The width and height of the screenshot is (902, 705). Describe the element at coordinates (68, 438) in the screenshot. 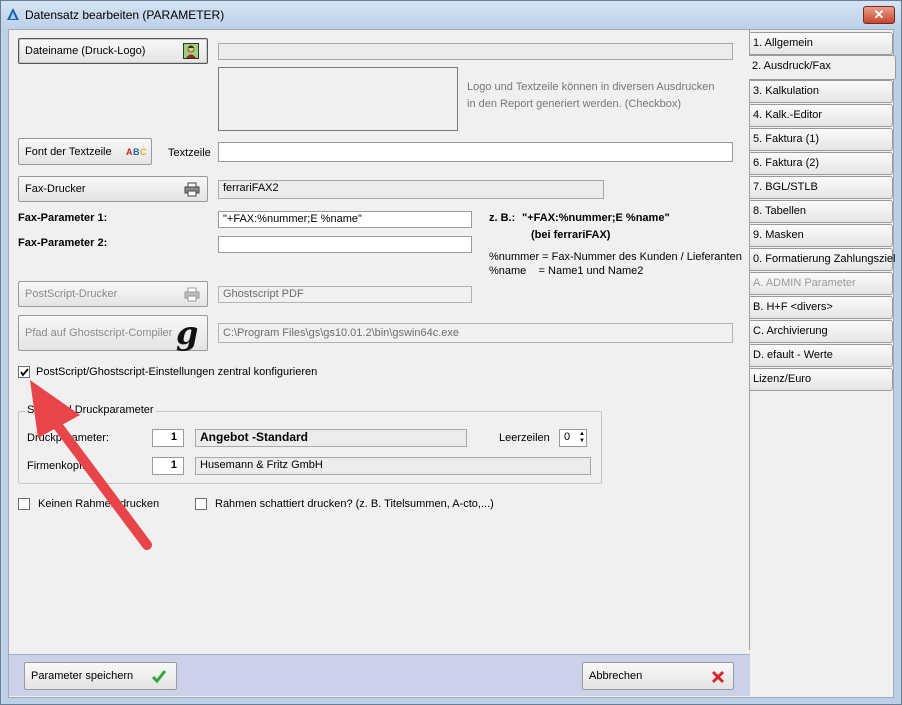

I see `druckparameter-label: Druckparameter:` at that location.